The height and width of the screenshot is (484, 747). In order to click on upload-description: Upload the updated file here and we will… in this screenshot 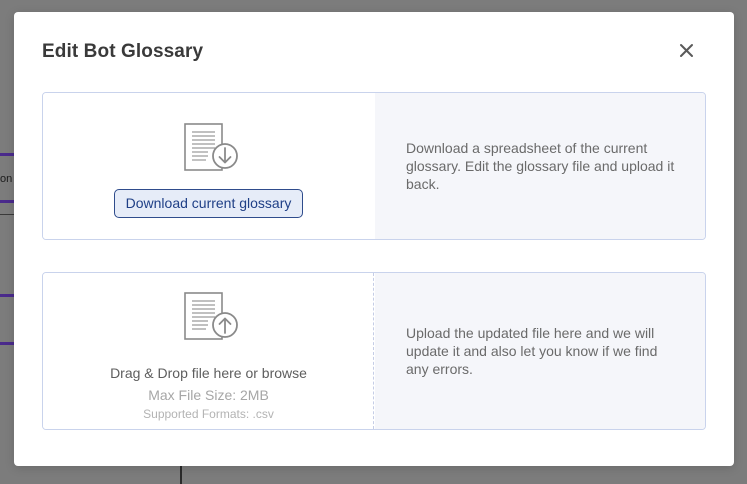, I will do `click(532, 351)`.